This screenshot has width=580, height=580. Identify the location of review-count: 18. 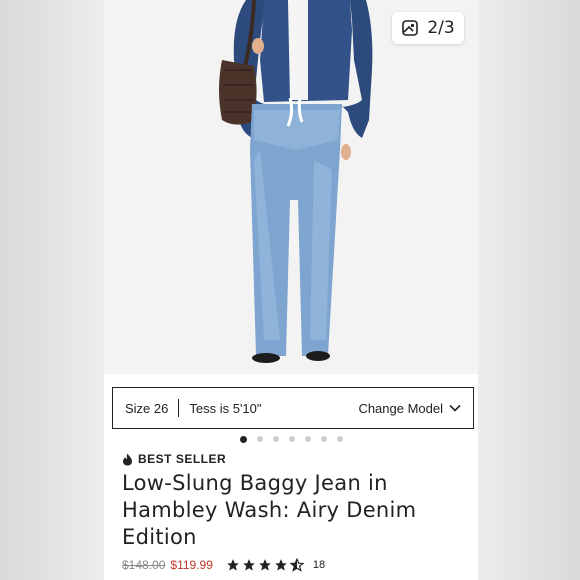
(319, 565).